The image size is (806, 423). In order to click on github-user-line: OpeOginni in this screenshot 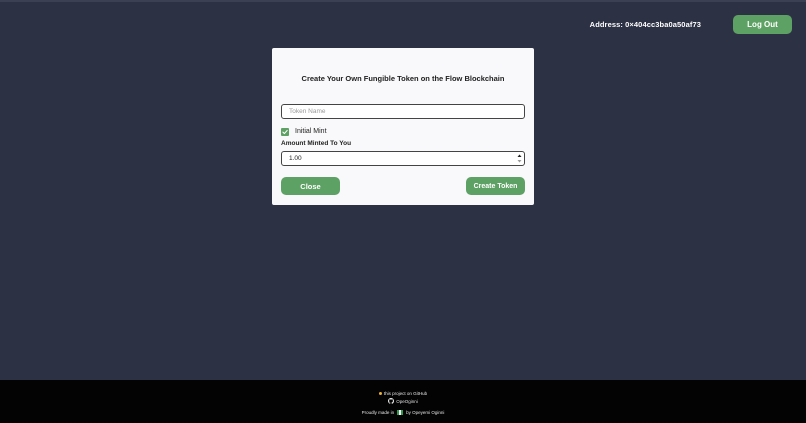, I will do `click(403, 401)`.